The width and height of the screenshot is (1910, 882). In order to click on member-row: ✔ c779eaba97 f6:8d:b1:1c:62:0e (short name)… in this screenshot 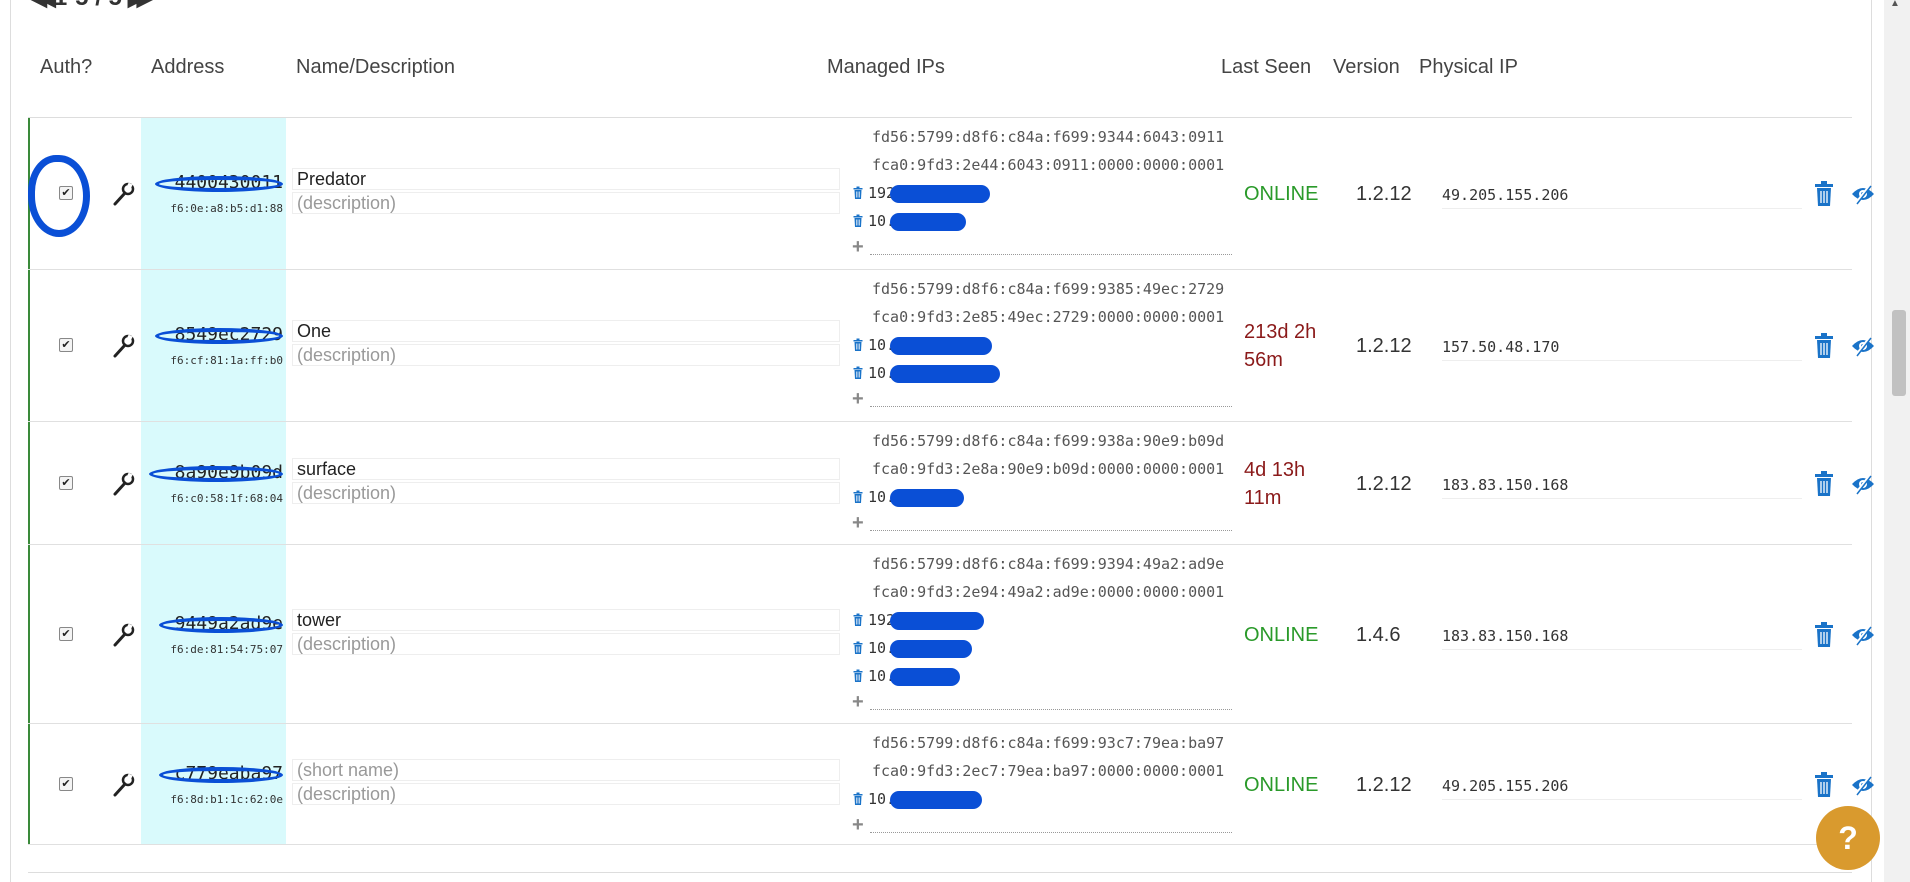, I will do `click(951, 784)`.